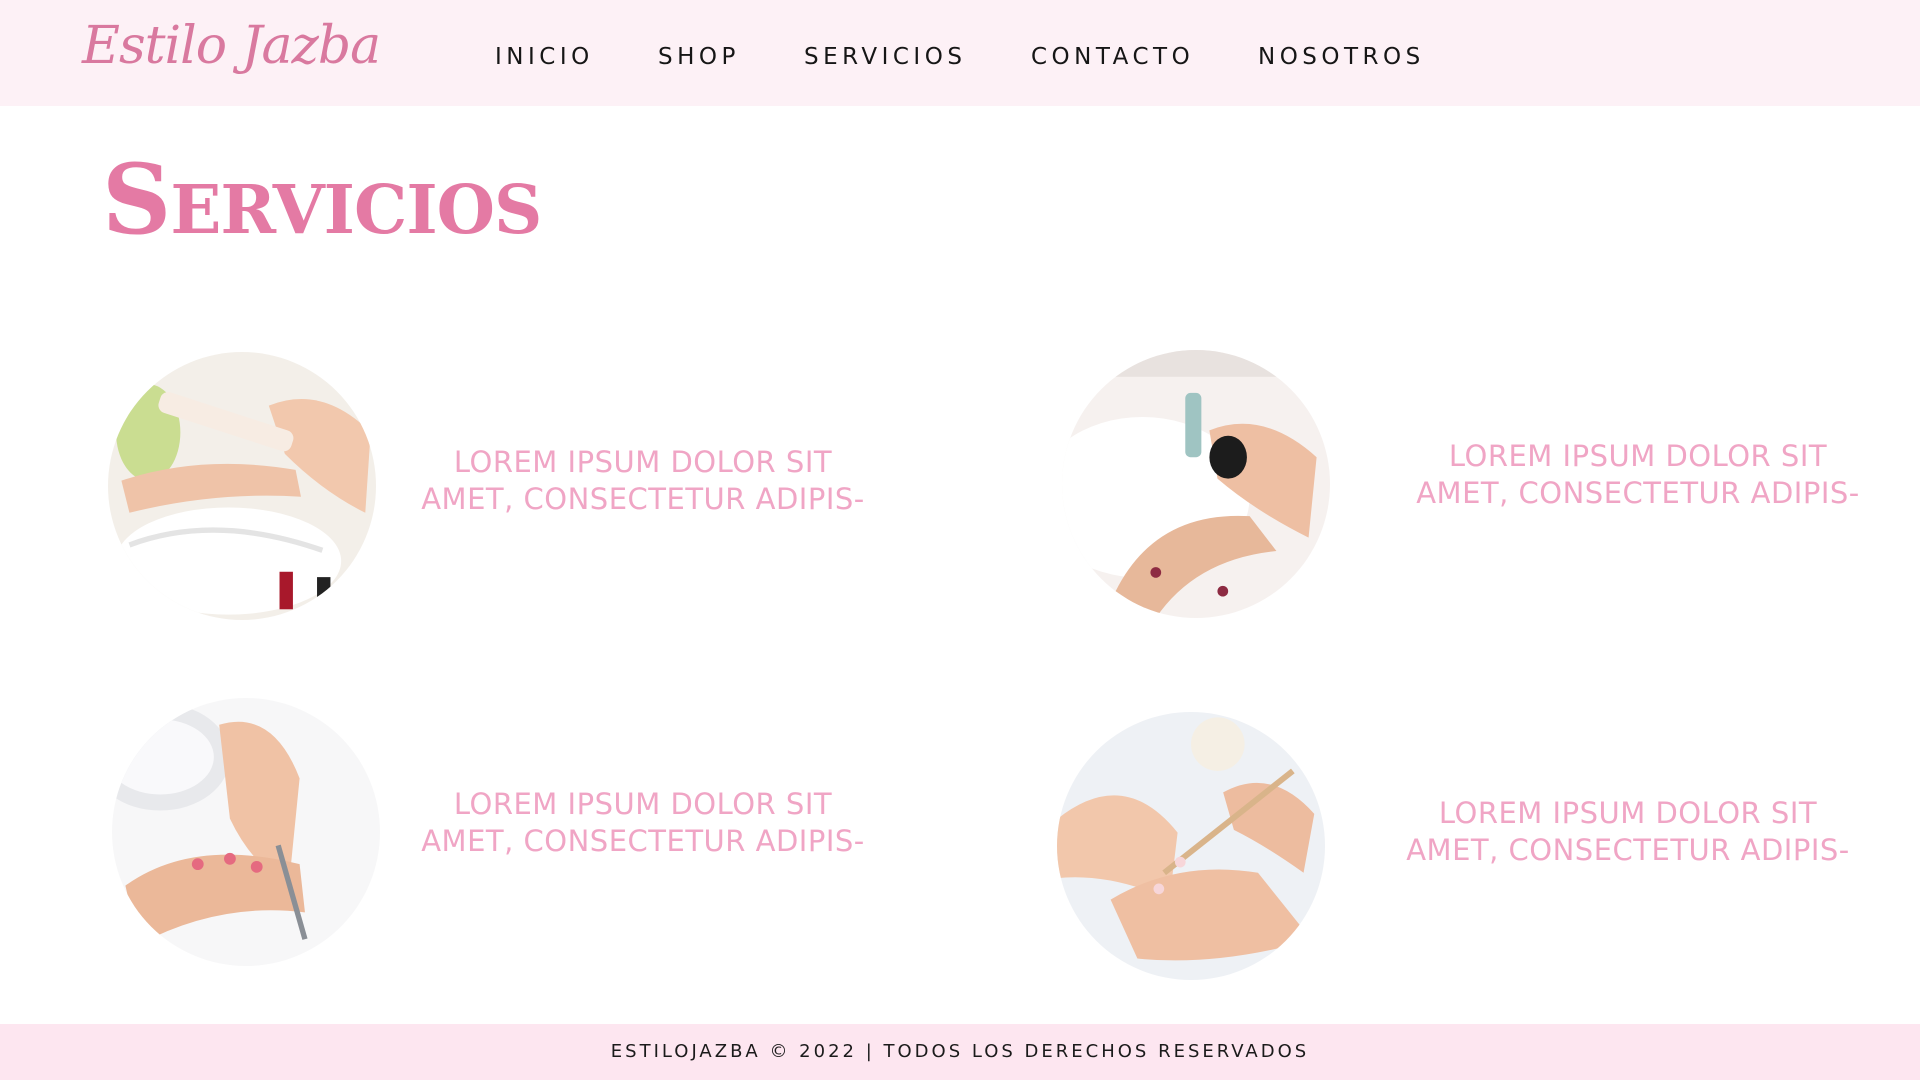 This screenshot has width=1920, height=1080. What do you see at coordinates (544, 57) in the screenshot?
I see `nav-inicio: INICIO` at bounding box center [544, 57].